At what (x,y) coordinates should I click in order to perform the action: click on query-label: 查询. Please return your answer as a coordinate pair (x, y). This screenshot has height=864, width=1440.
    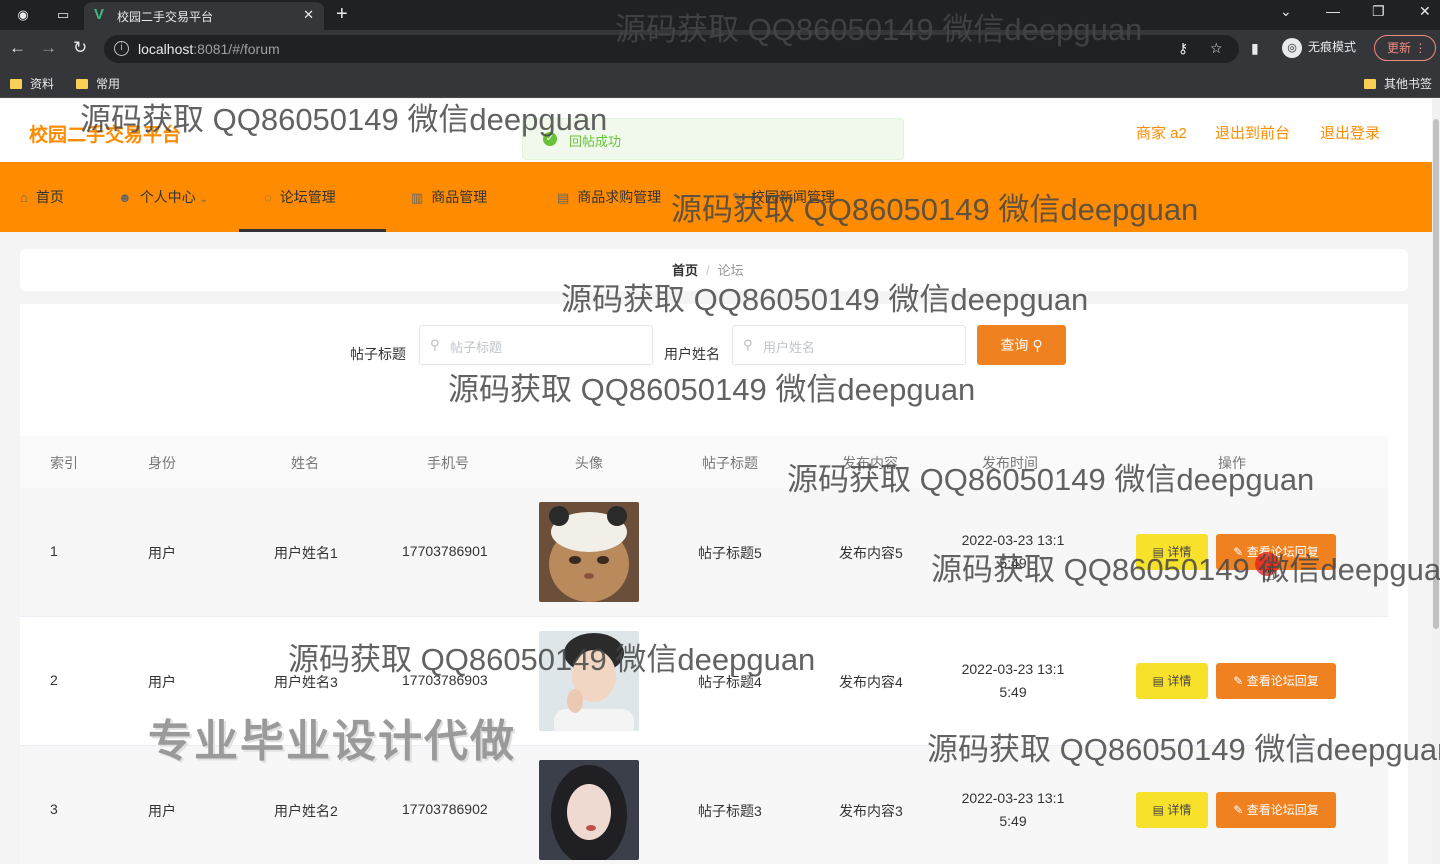
    Looking at the image, I should click on (1014, 345).